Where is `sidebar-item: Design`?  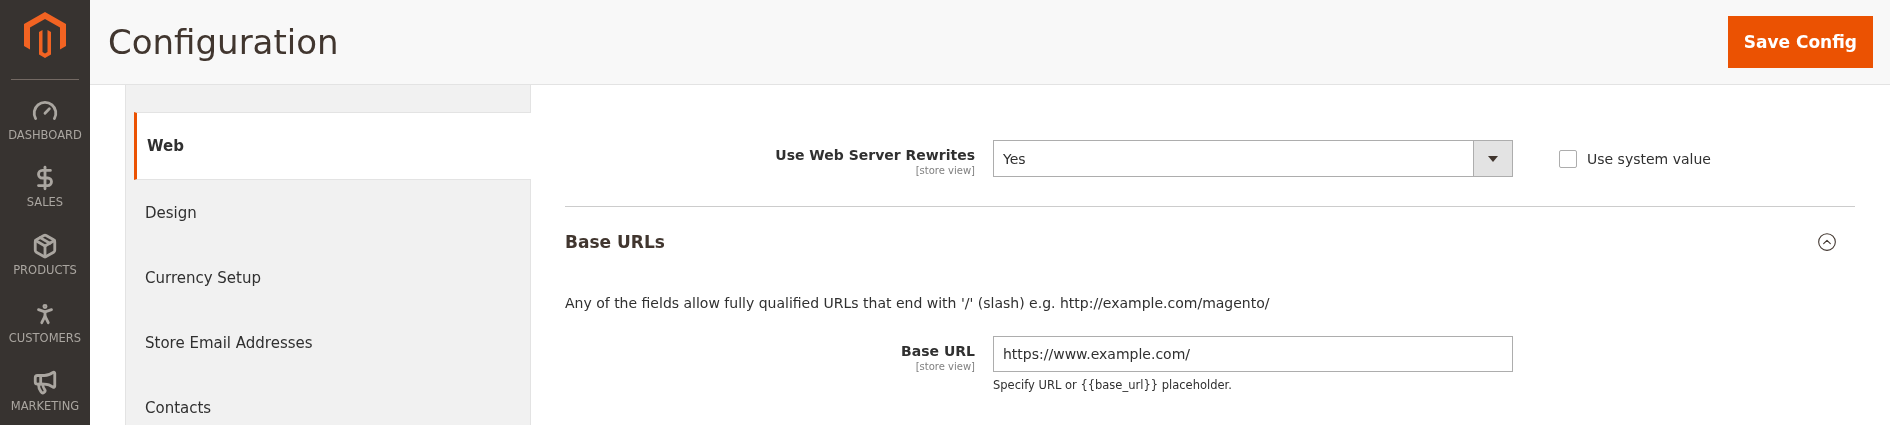 sidebar-item: Design is located at coordinates (328, 212).